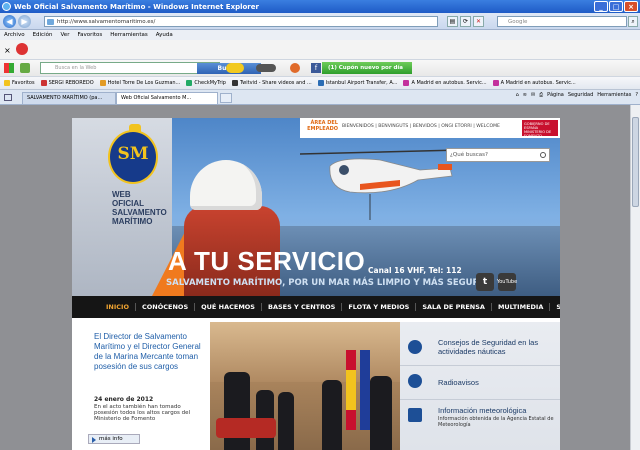 This screenshot has width=640, height=450. I want to click on photo-table, so click(246, 428).